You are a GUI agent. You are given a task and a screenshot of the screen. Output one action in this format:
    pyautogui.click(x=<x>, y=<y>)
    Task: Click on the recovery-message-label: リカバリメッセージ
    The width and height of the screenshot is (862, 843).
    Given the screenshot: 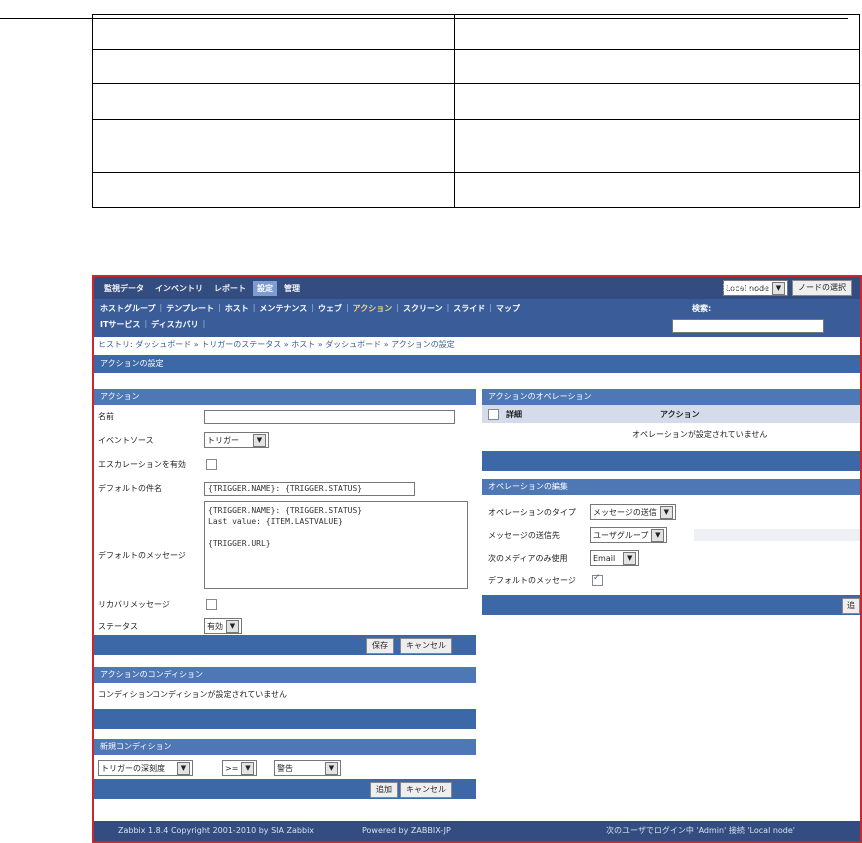 What is the action you would take?
    pyautogui.click(x=134, y=604)
    